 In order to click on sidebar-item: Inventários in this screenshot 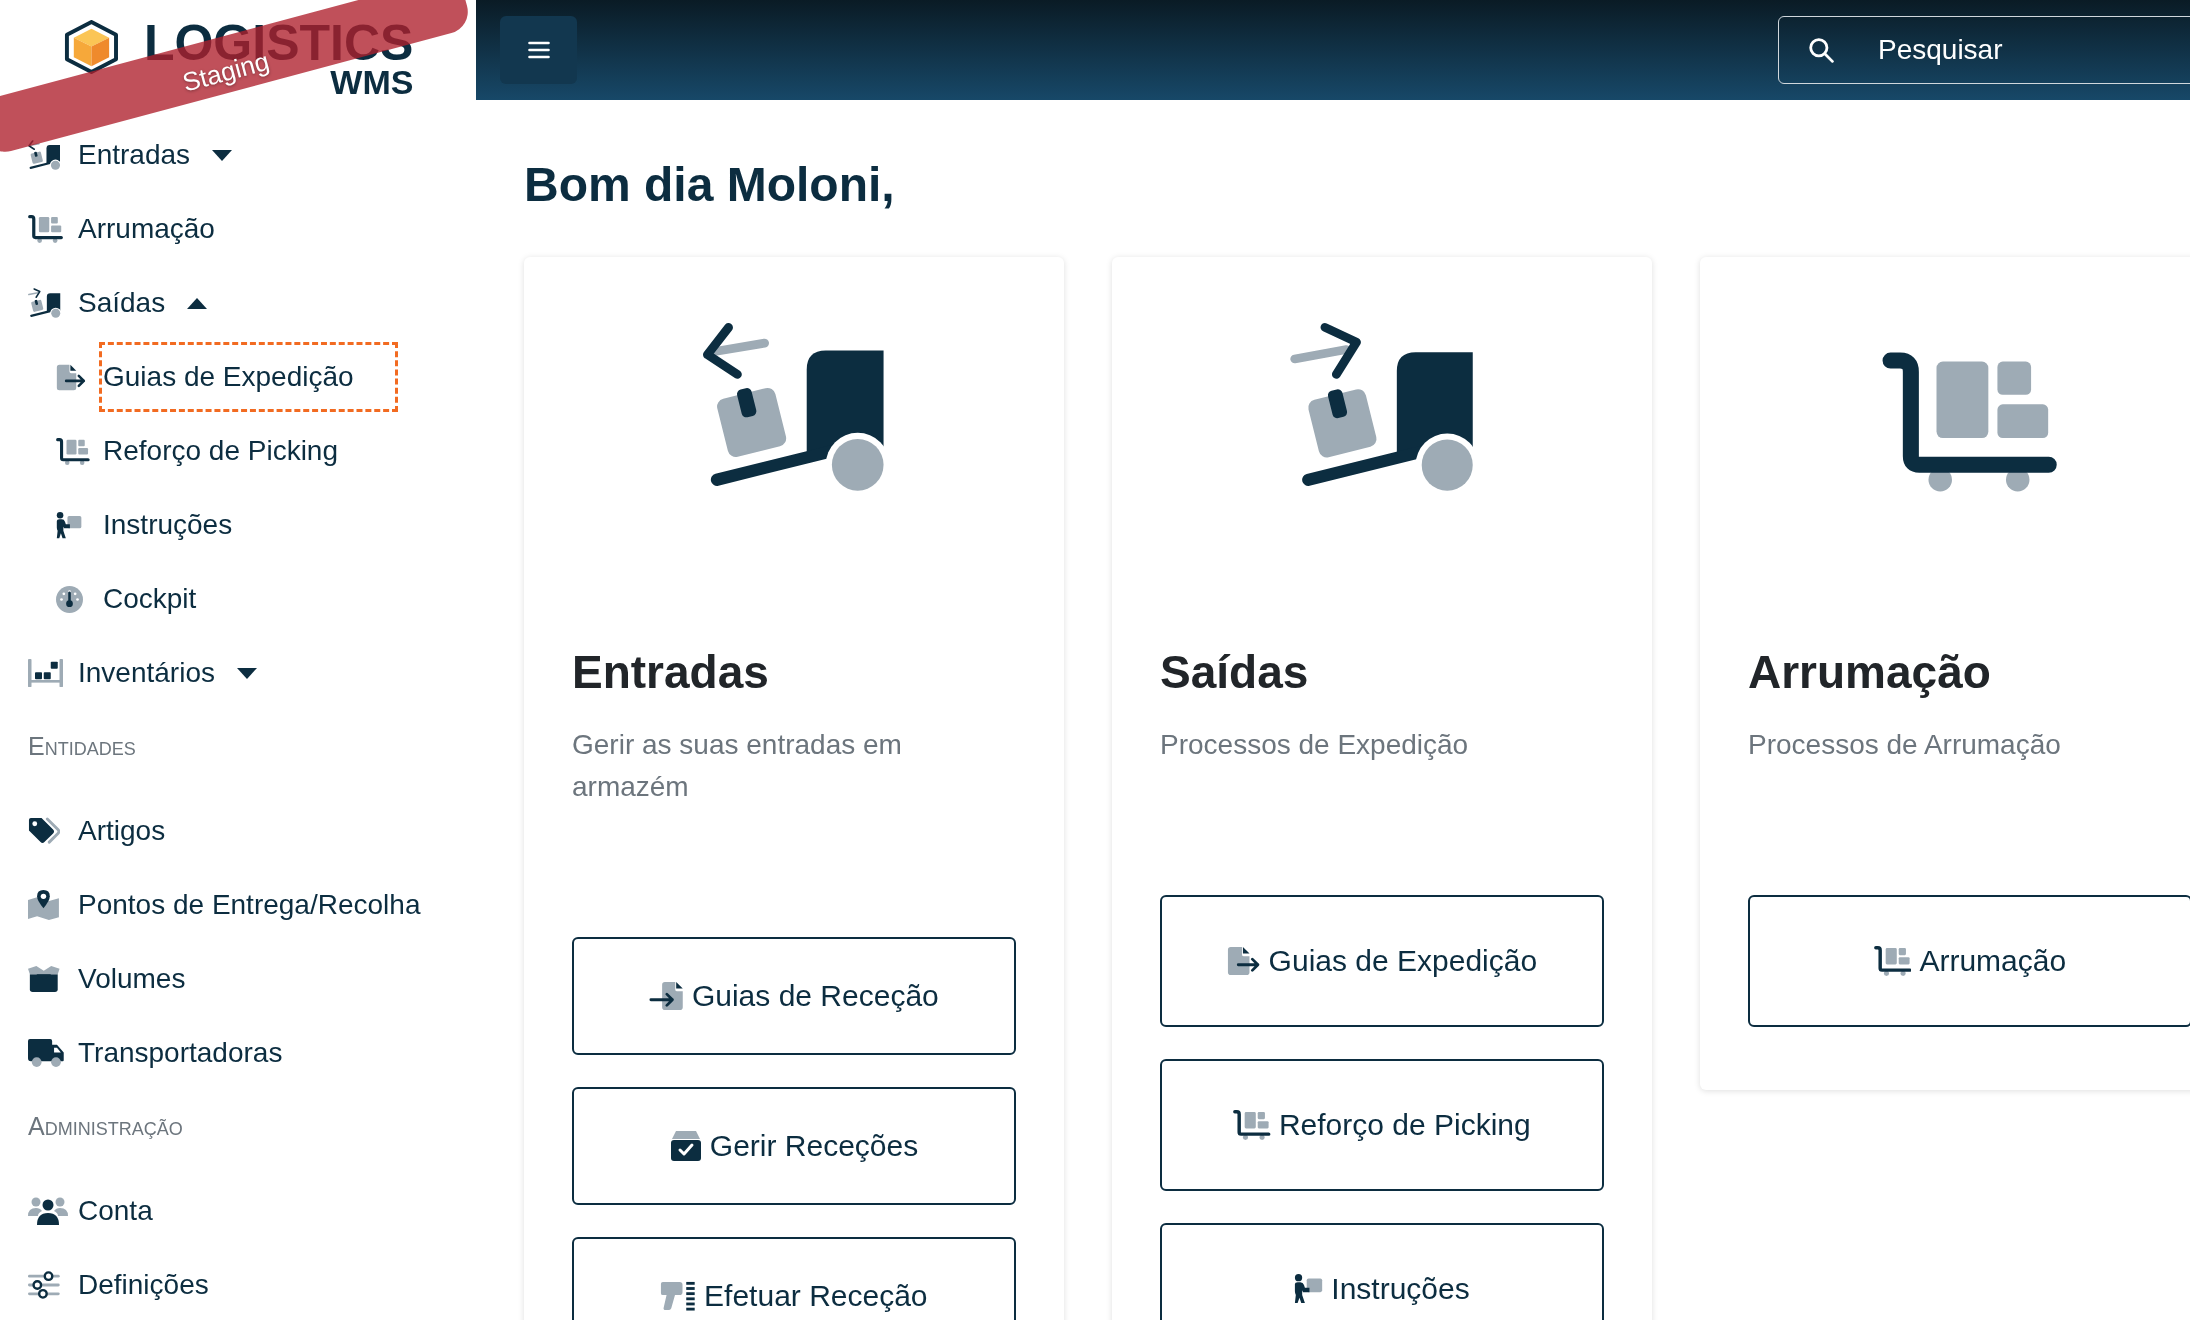, I will do `click(167, 673)`.